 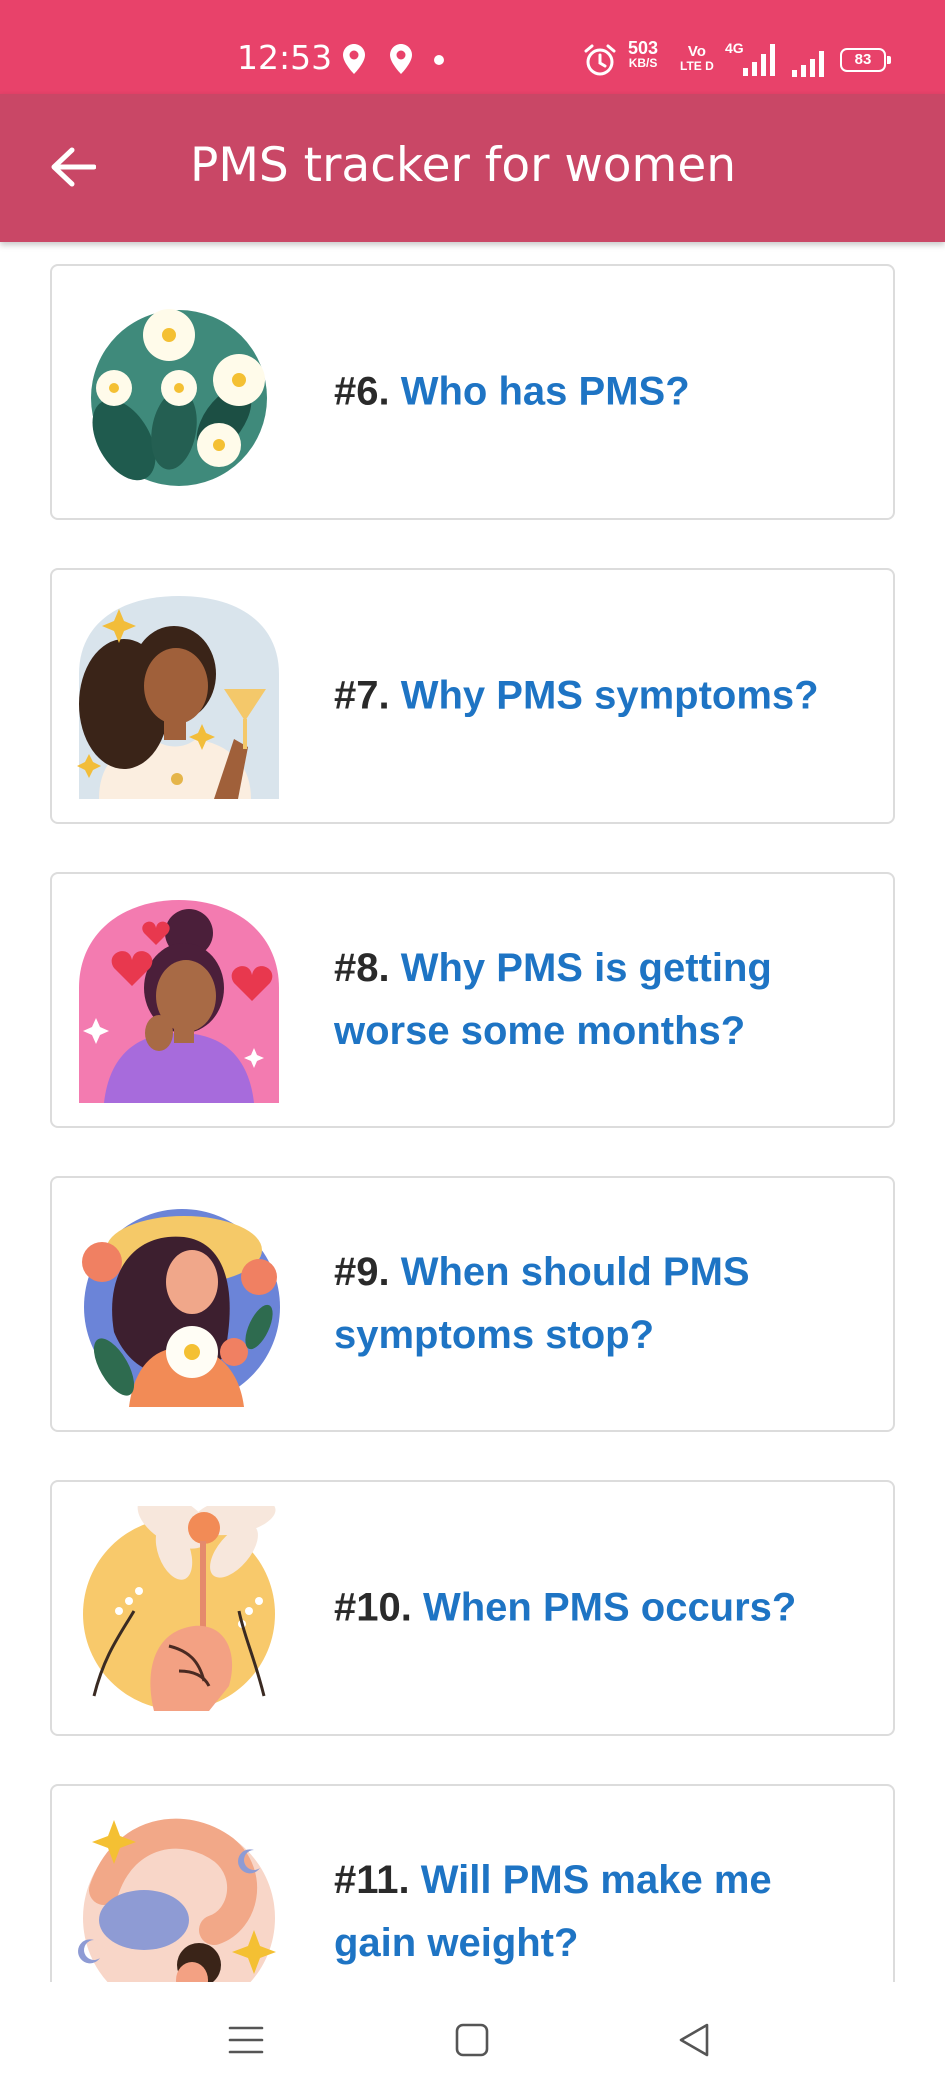 What do you see at coordinates (179, 1608) in the screenshot?
I see `hand-daisy-illustration` at bounding box center [179, 1608].